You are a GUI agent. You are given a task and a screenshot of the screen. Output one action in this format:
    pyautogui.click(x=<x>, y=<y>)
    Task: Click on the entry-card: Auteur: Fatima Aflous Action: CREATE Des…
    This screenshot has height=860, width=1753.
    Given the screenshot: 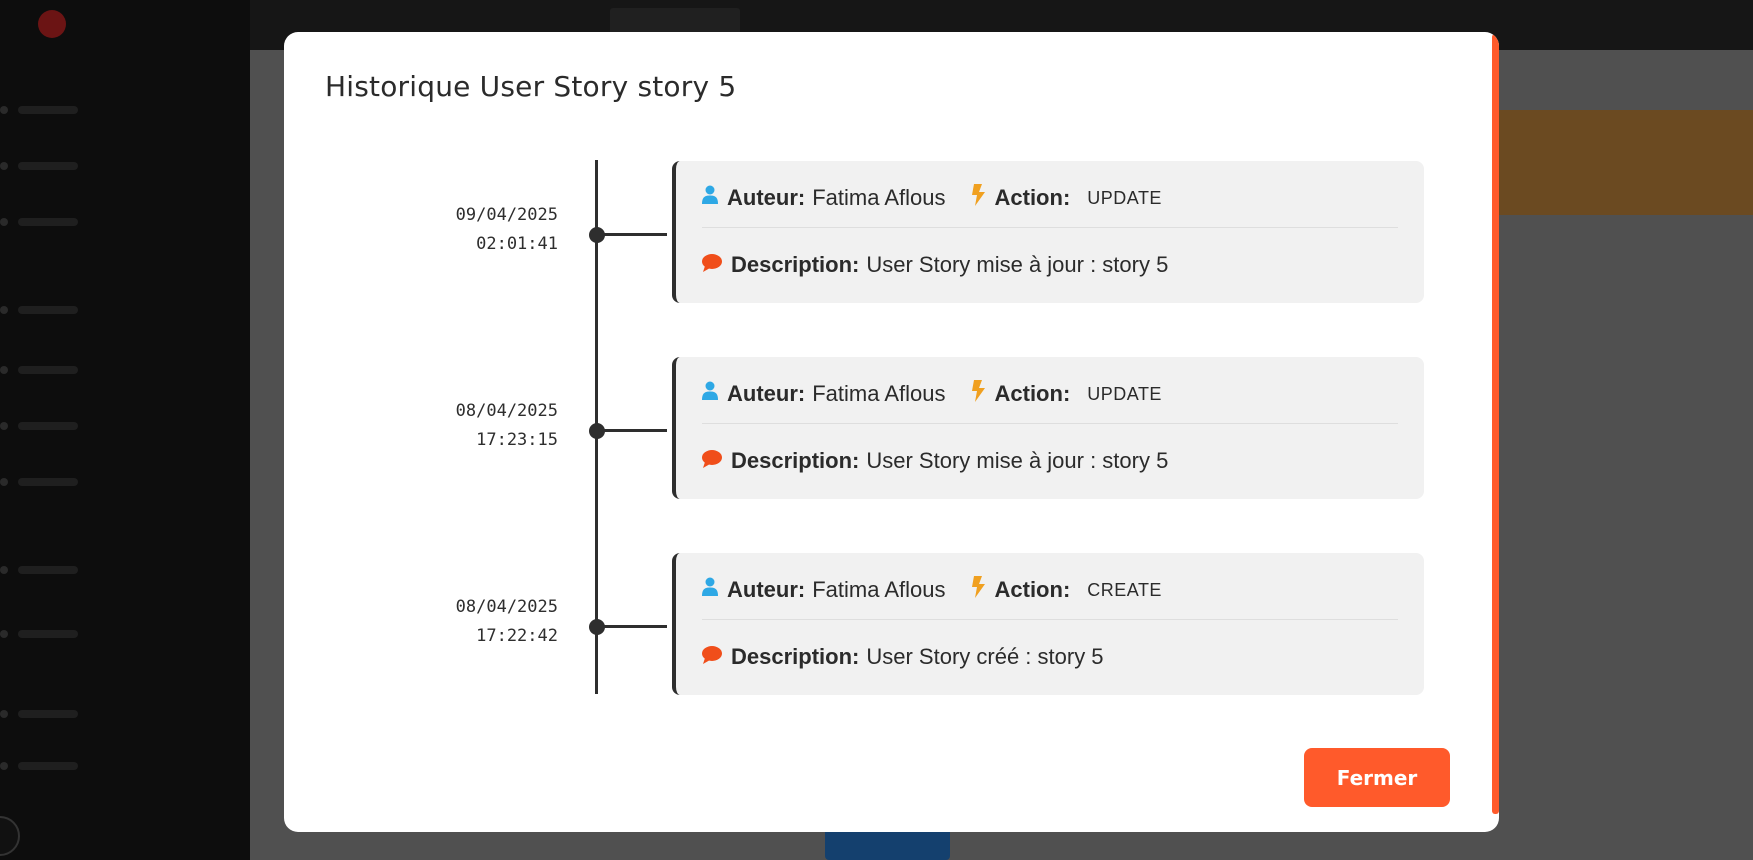 What is the action you would take?
    pyautogui.click(x=1048, y=624)
    